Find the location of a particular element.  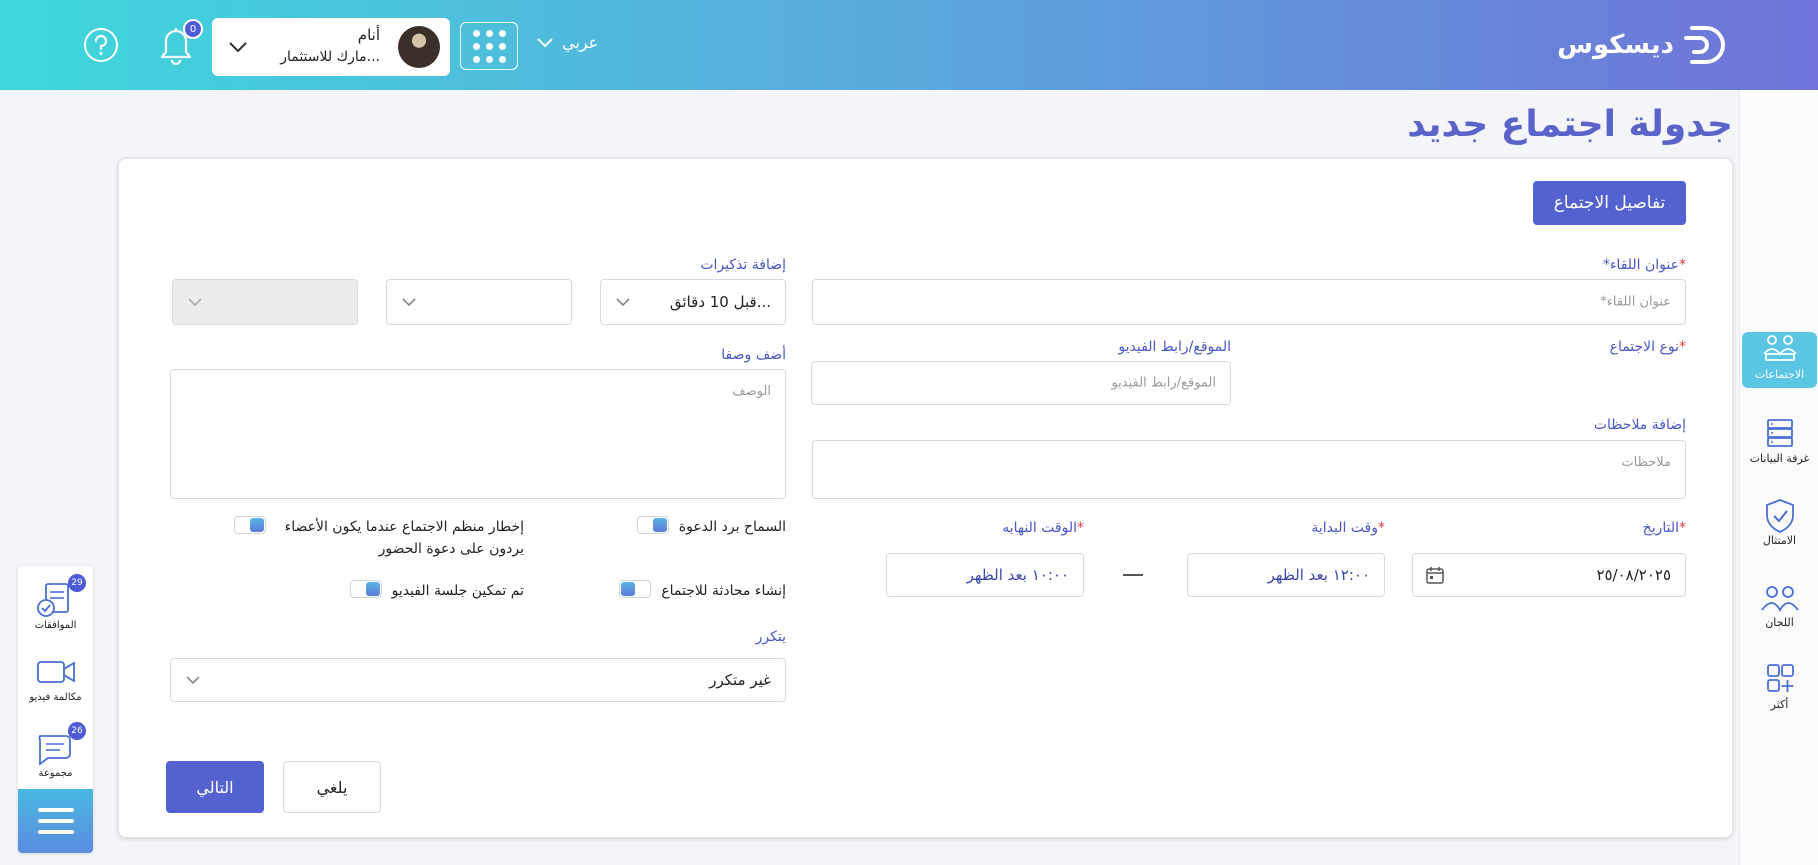

create-chat-label: إنشاء محادثة للاجتماع is located at coordinates (723, 591).